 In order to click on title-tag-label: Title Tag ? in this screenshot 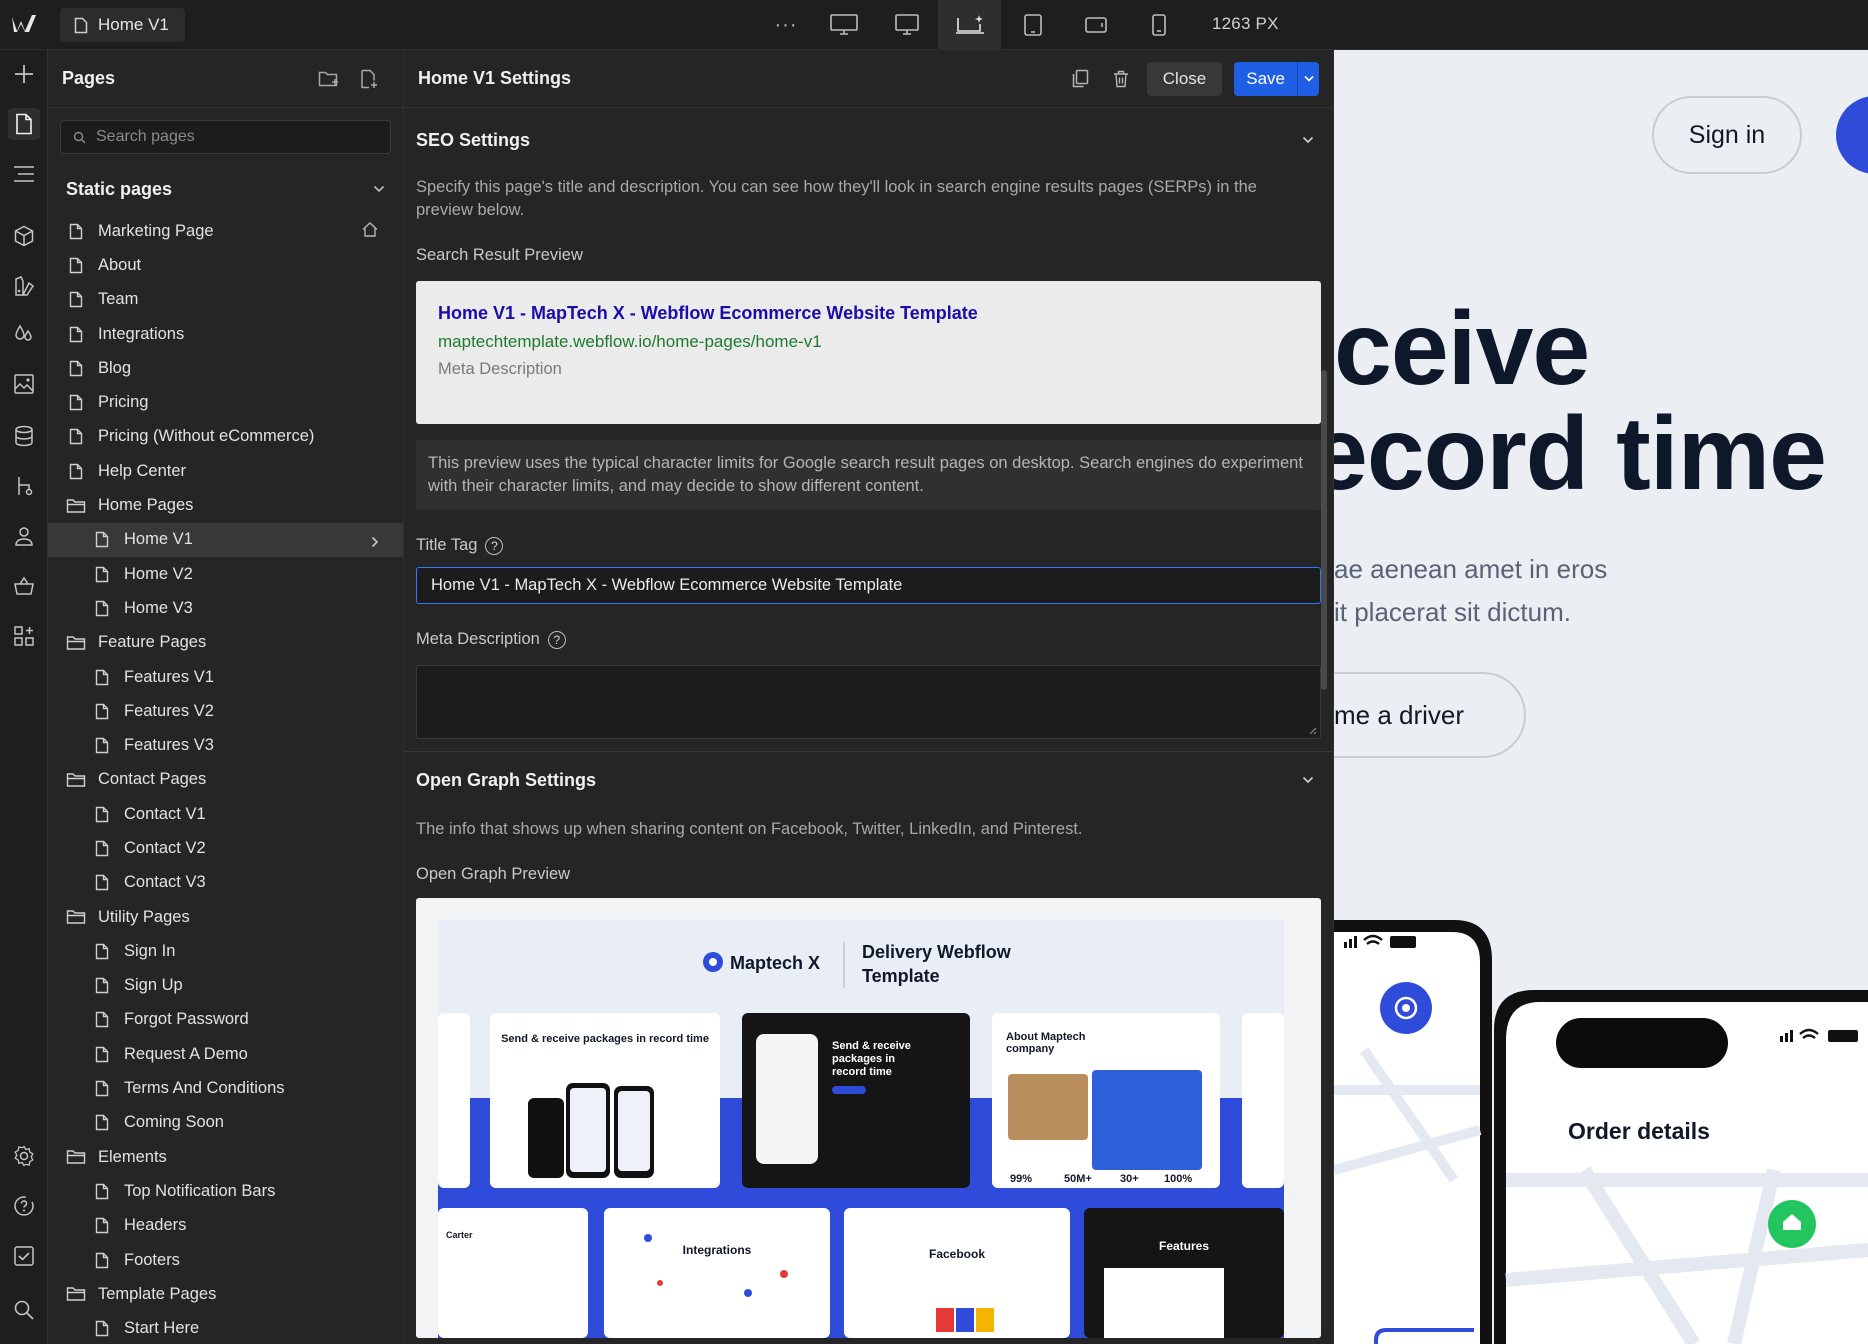, I will do `click(868, 545)`.